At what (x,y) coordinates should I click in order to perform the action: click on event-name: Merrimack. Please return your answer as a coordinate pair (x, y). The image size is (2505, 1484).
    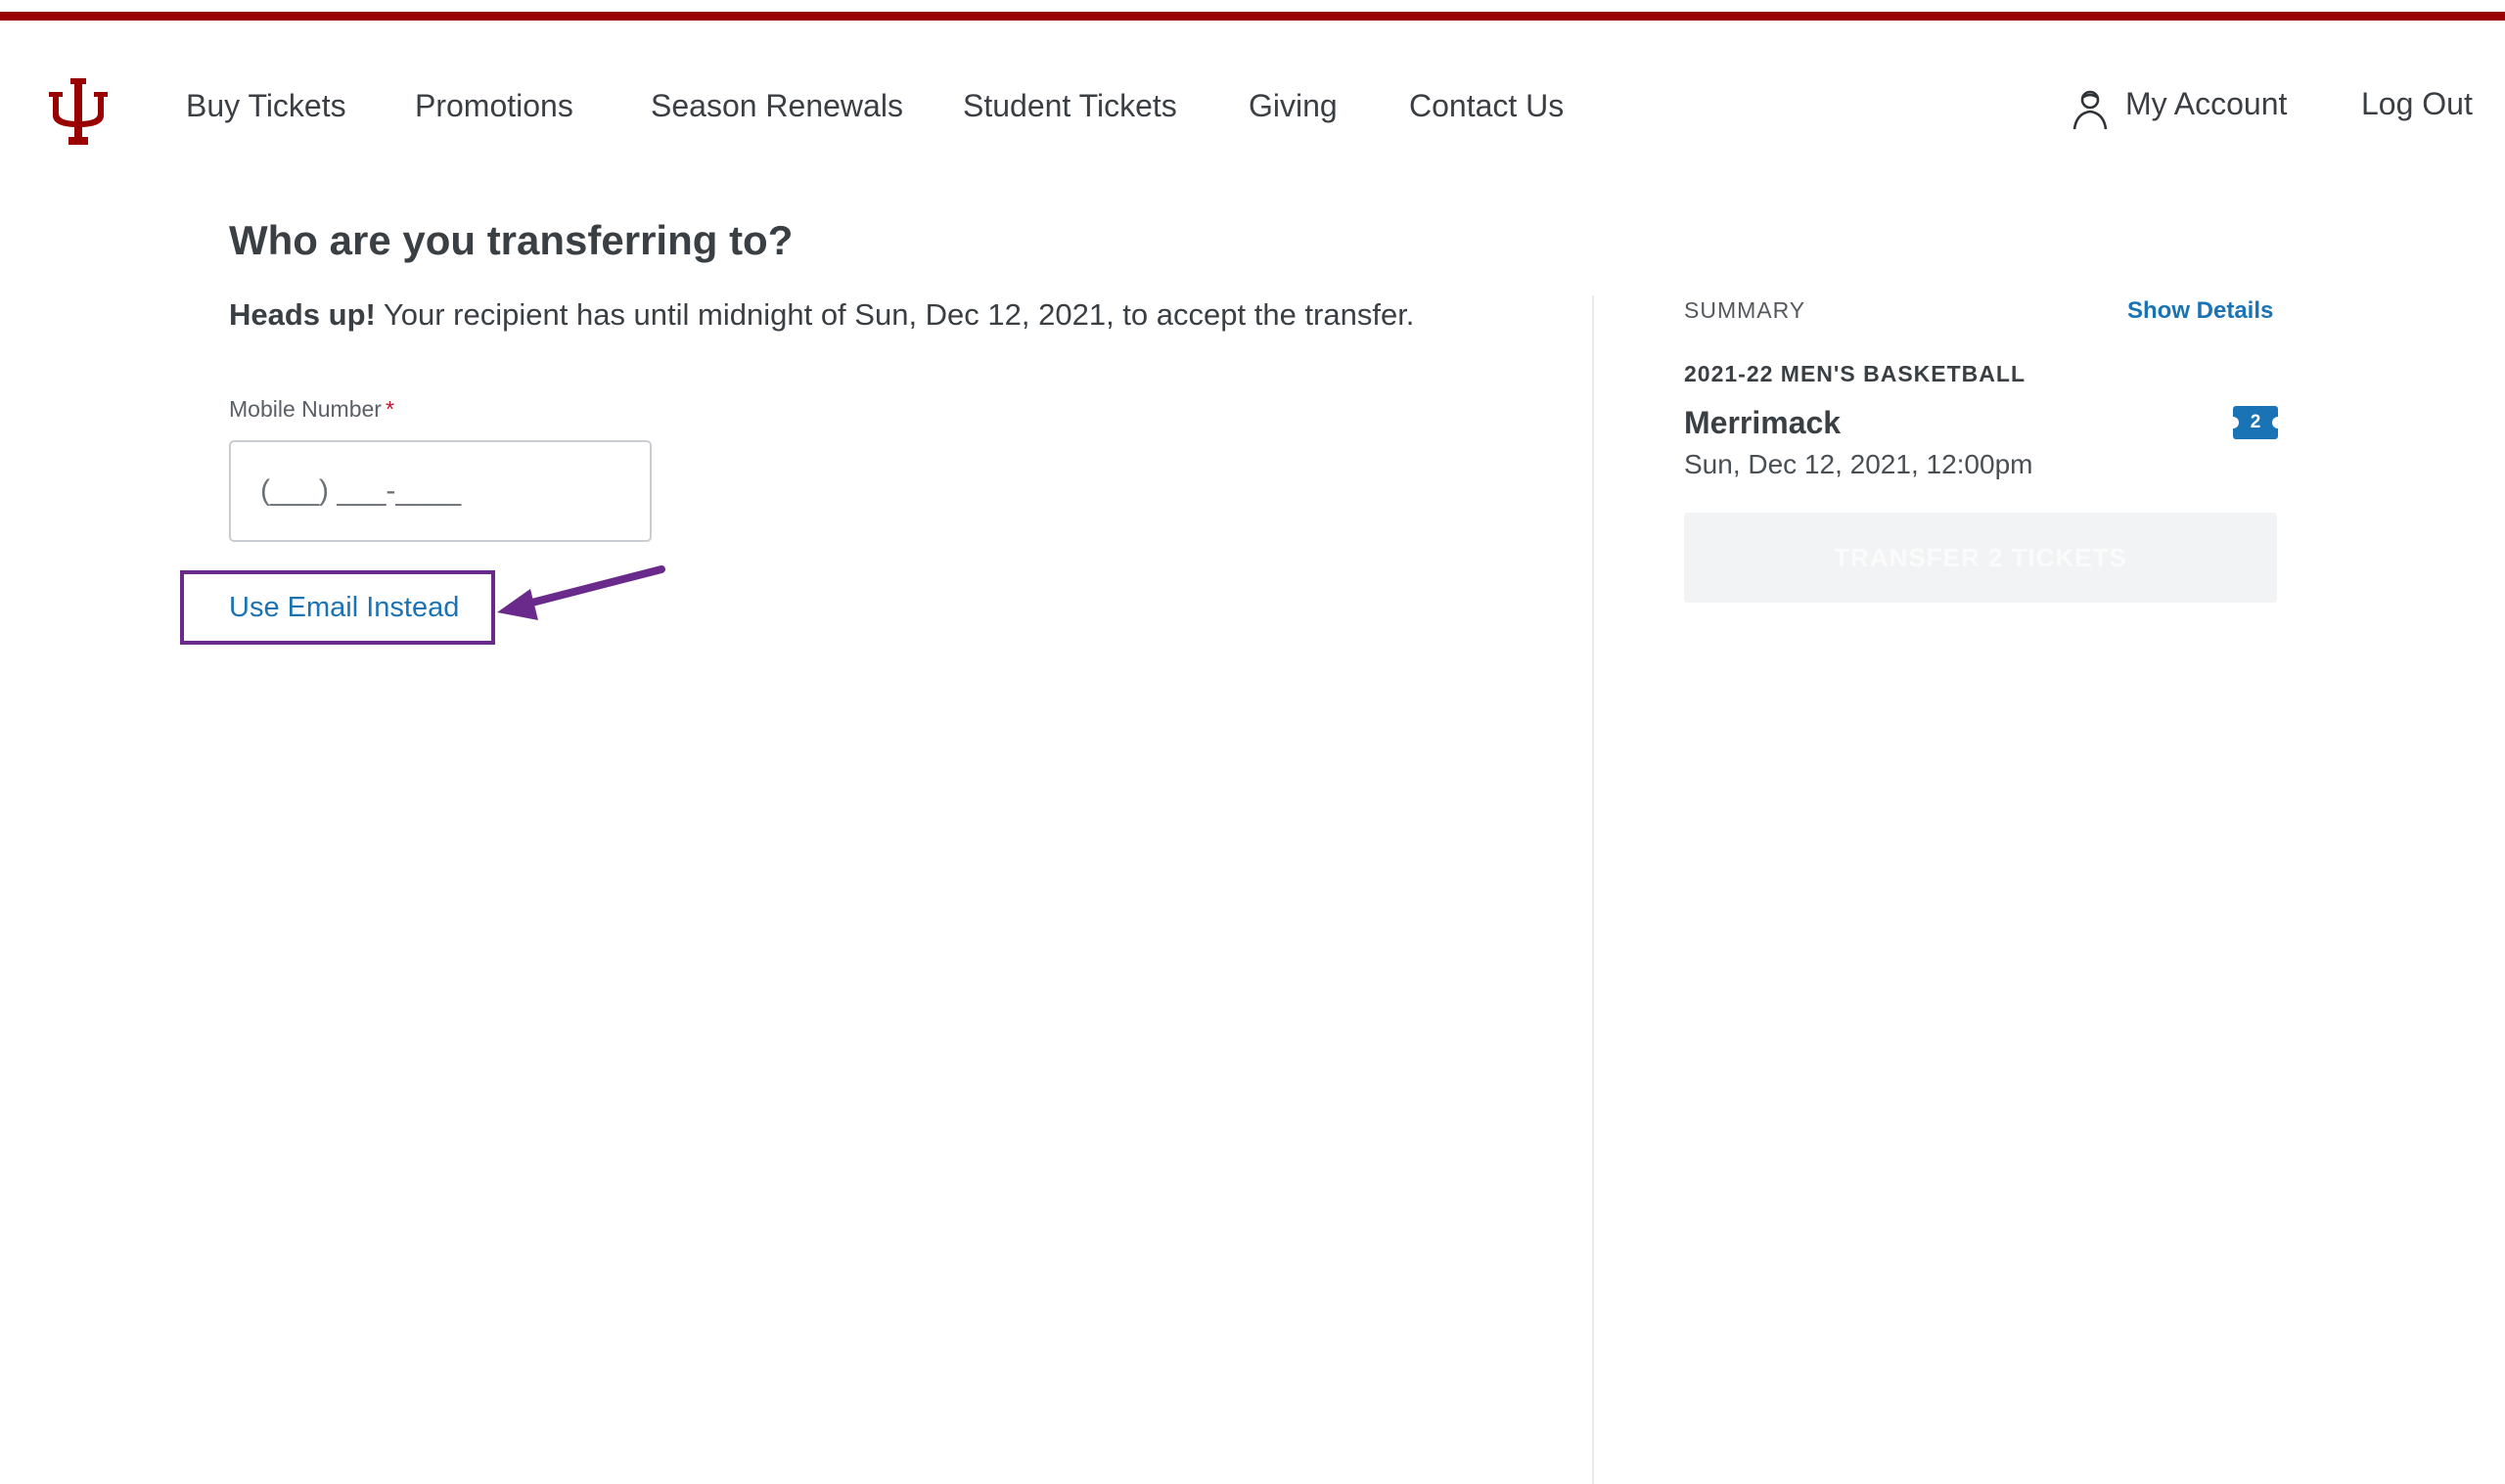
    Looking at the image, I should click on (1763, 422).